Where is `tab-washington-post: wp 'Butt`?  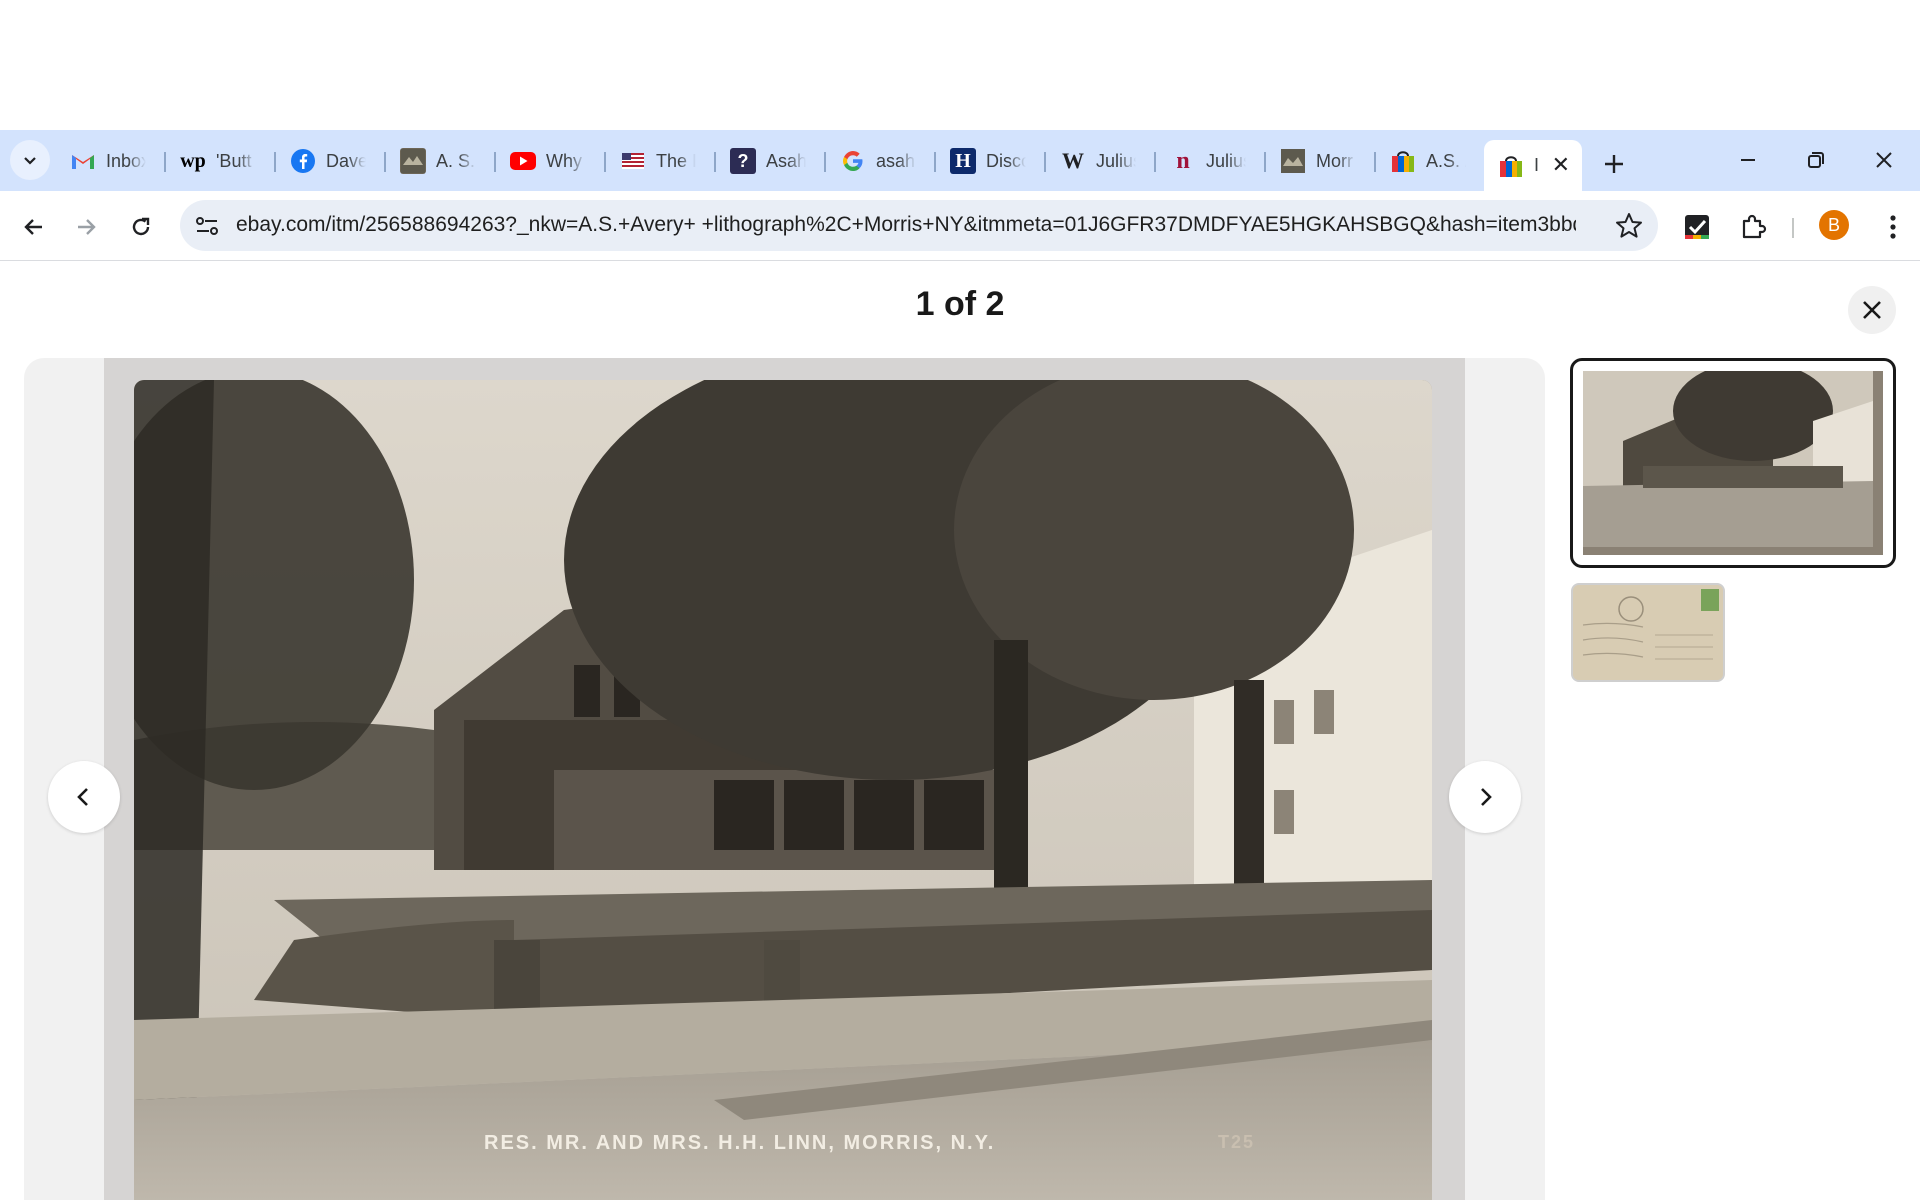 tab-washington-post: wp 'Butt is located at coordinates (220, 161).